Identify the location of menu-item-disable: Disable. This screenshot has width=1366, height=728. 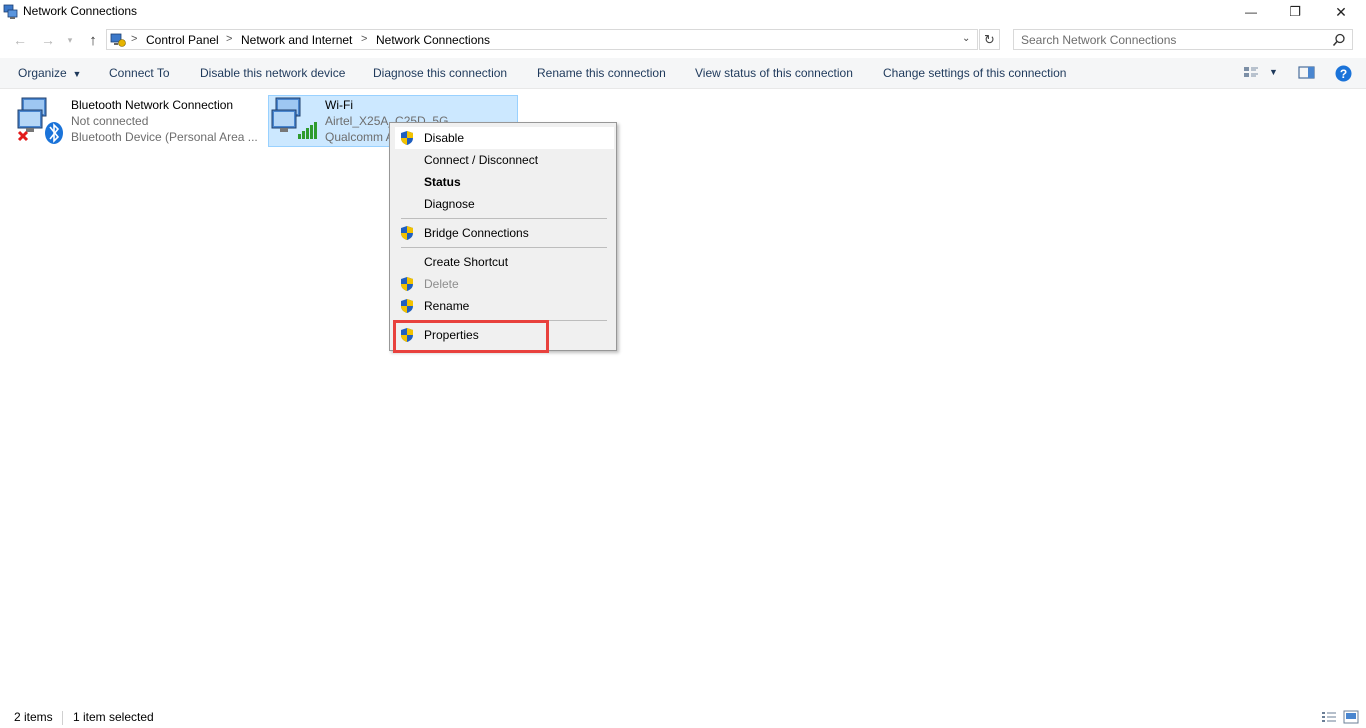
(444, 138).